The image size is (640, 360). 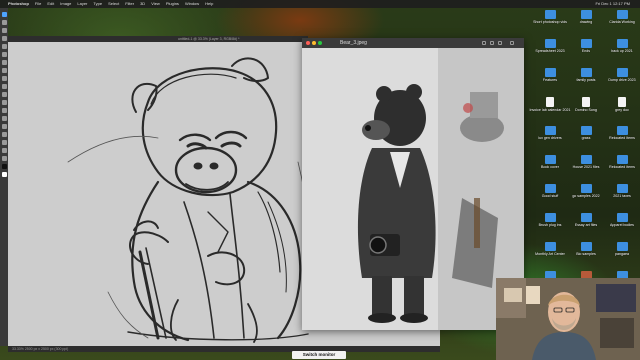 I want to click on desktop-item: lux gen drivers, so click(x=550, y=138).